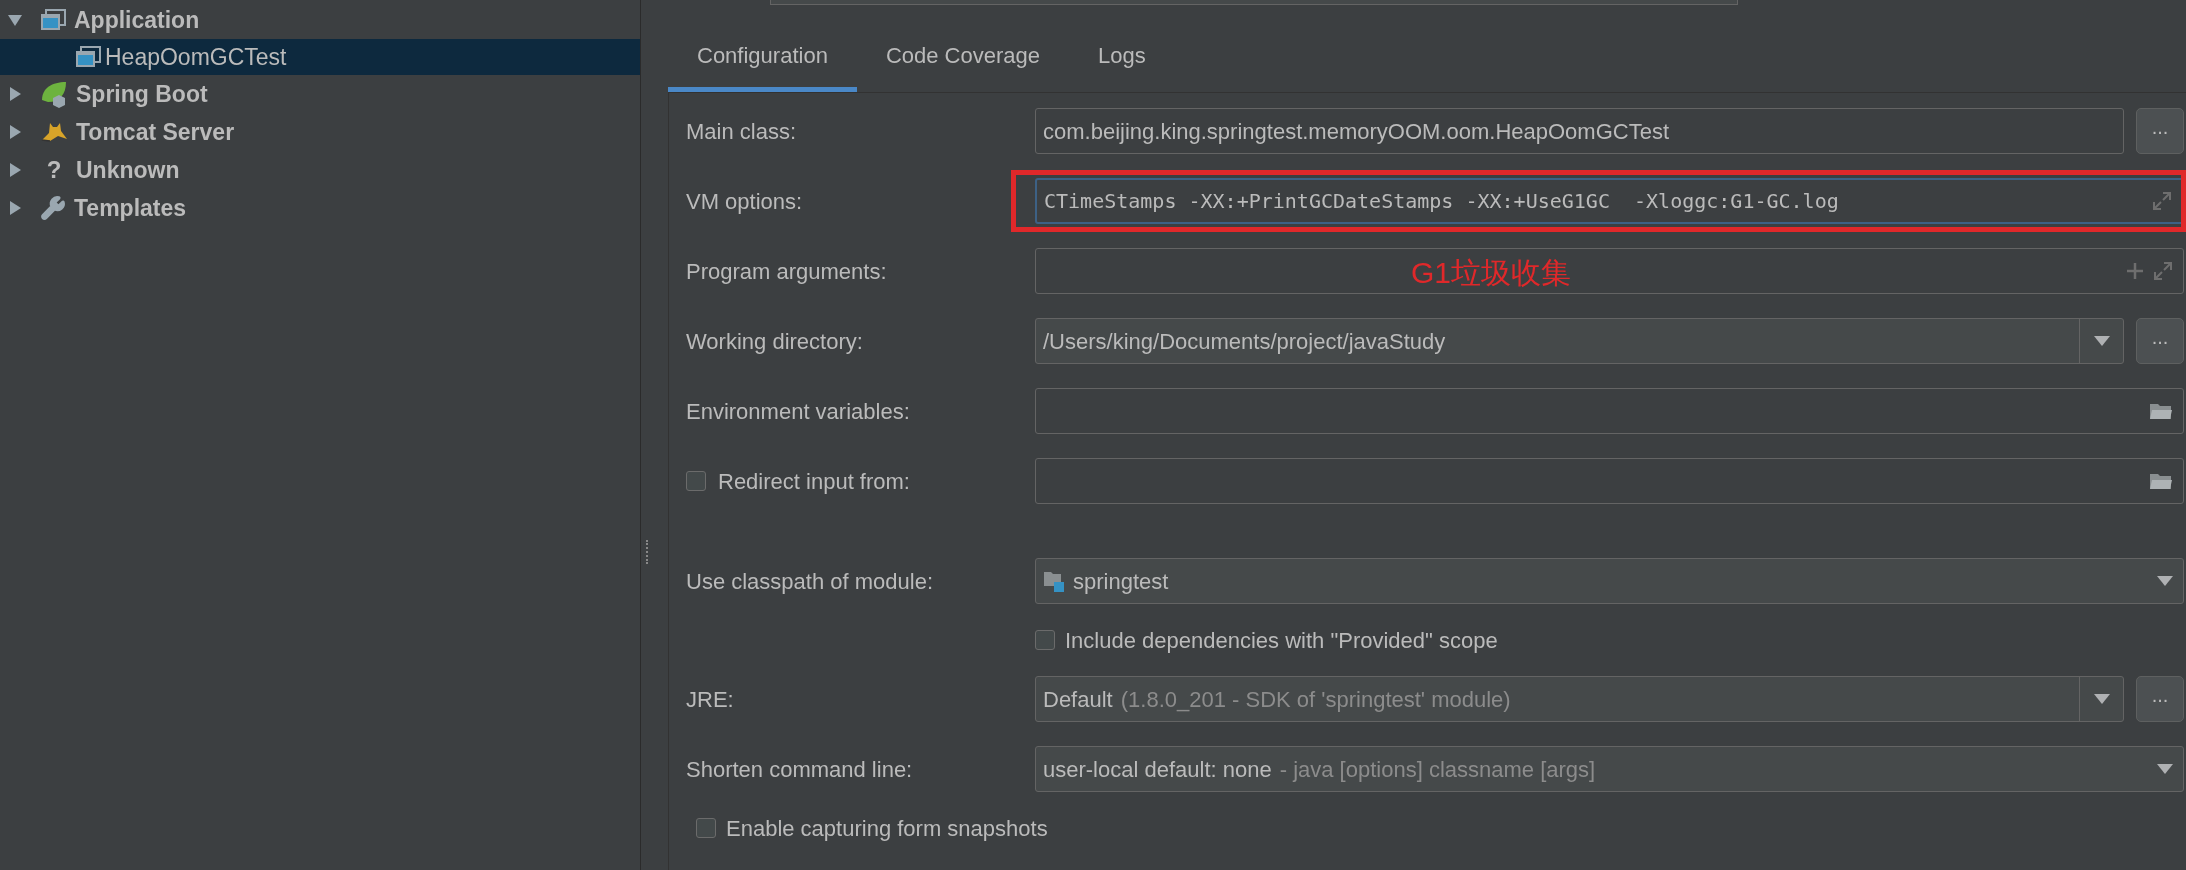 This screenshot has width=2186, height=870. Describe the element at coordinates (1254, 2) in the screenshot. I see `name-field` at that location.